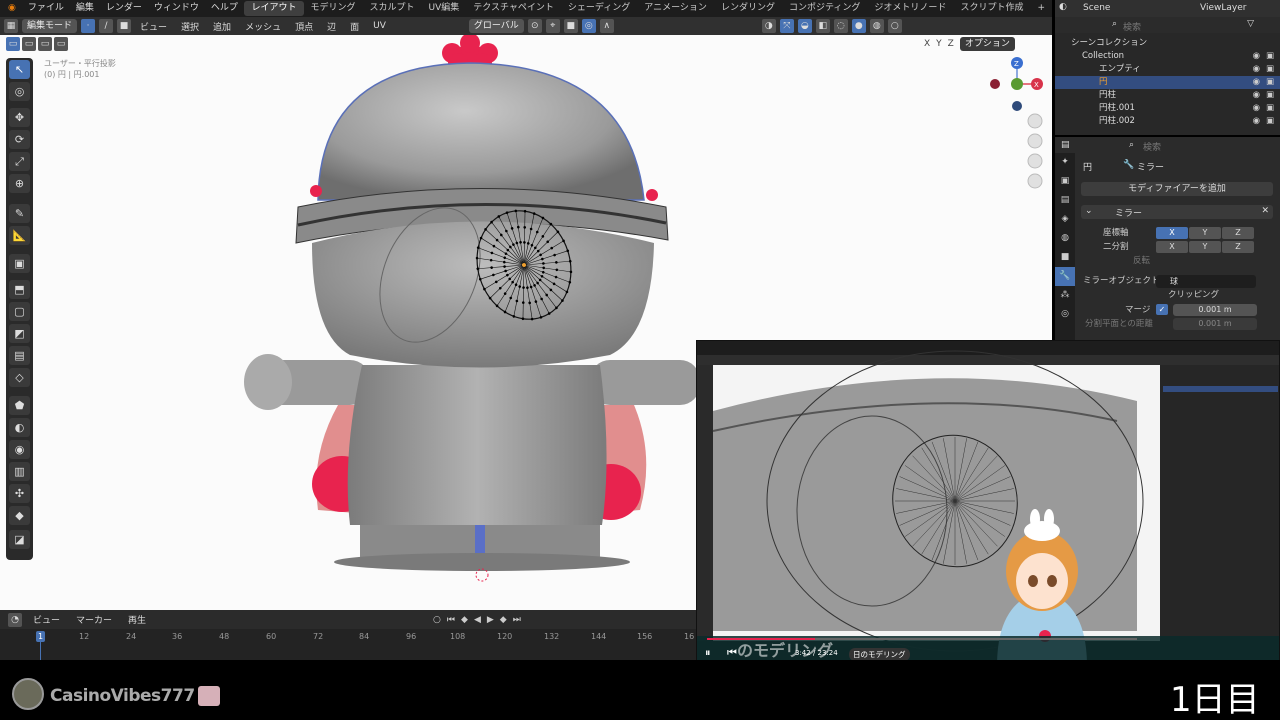  Describe the element at coordinates (1167, 82) in the screenshot. I see `outliner-row-circle: 円 ◉ ▣` at that location.